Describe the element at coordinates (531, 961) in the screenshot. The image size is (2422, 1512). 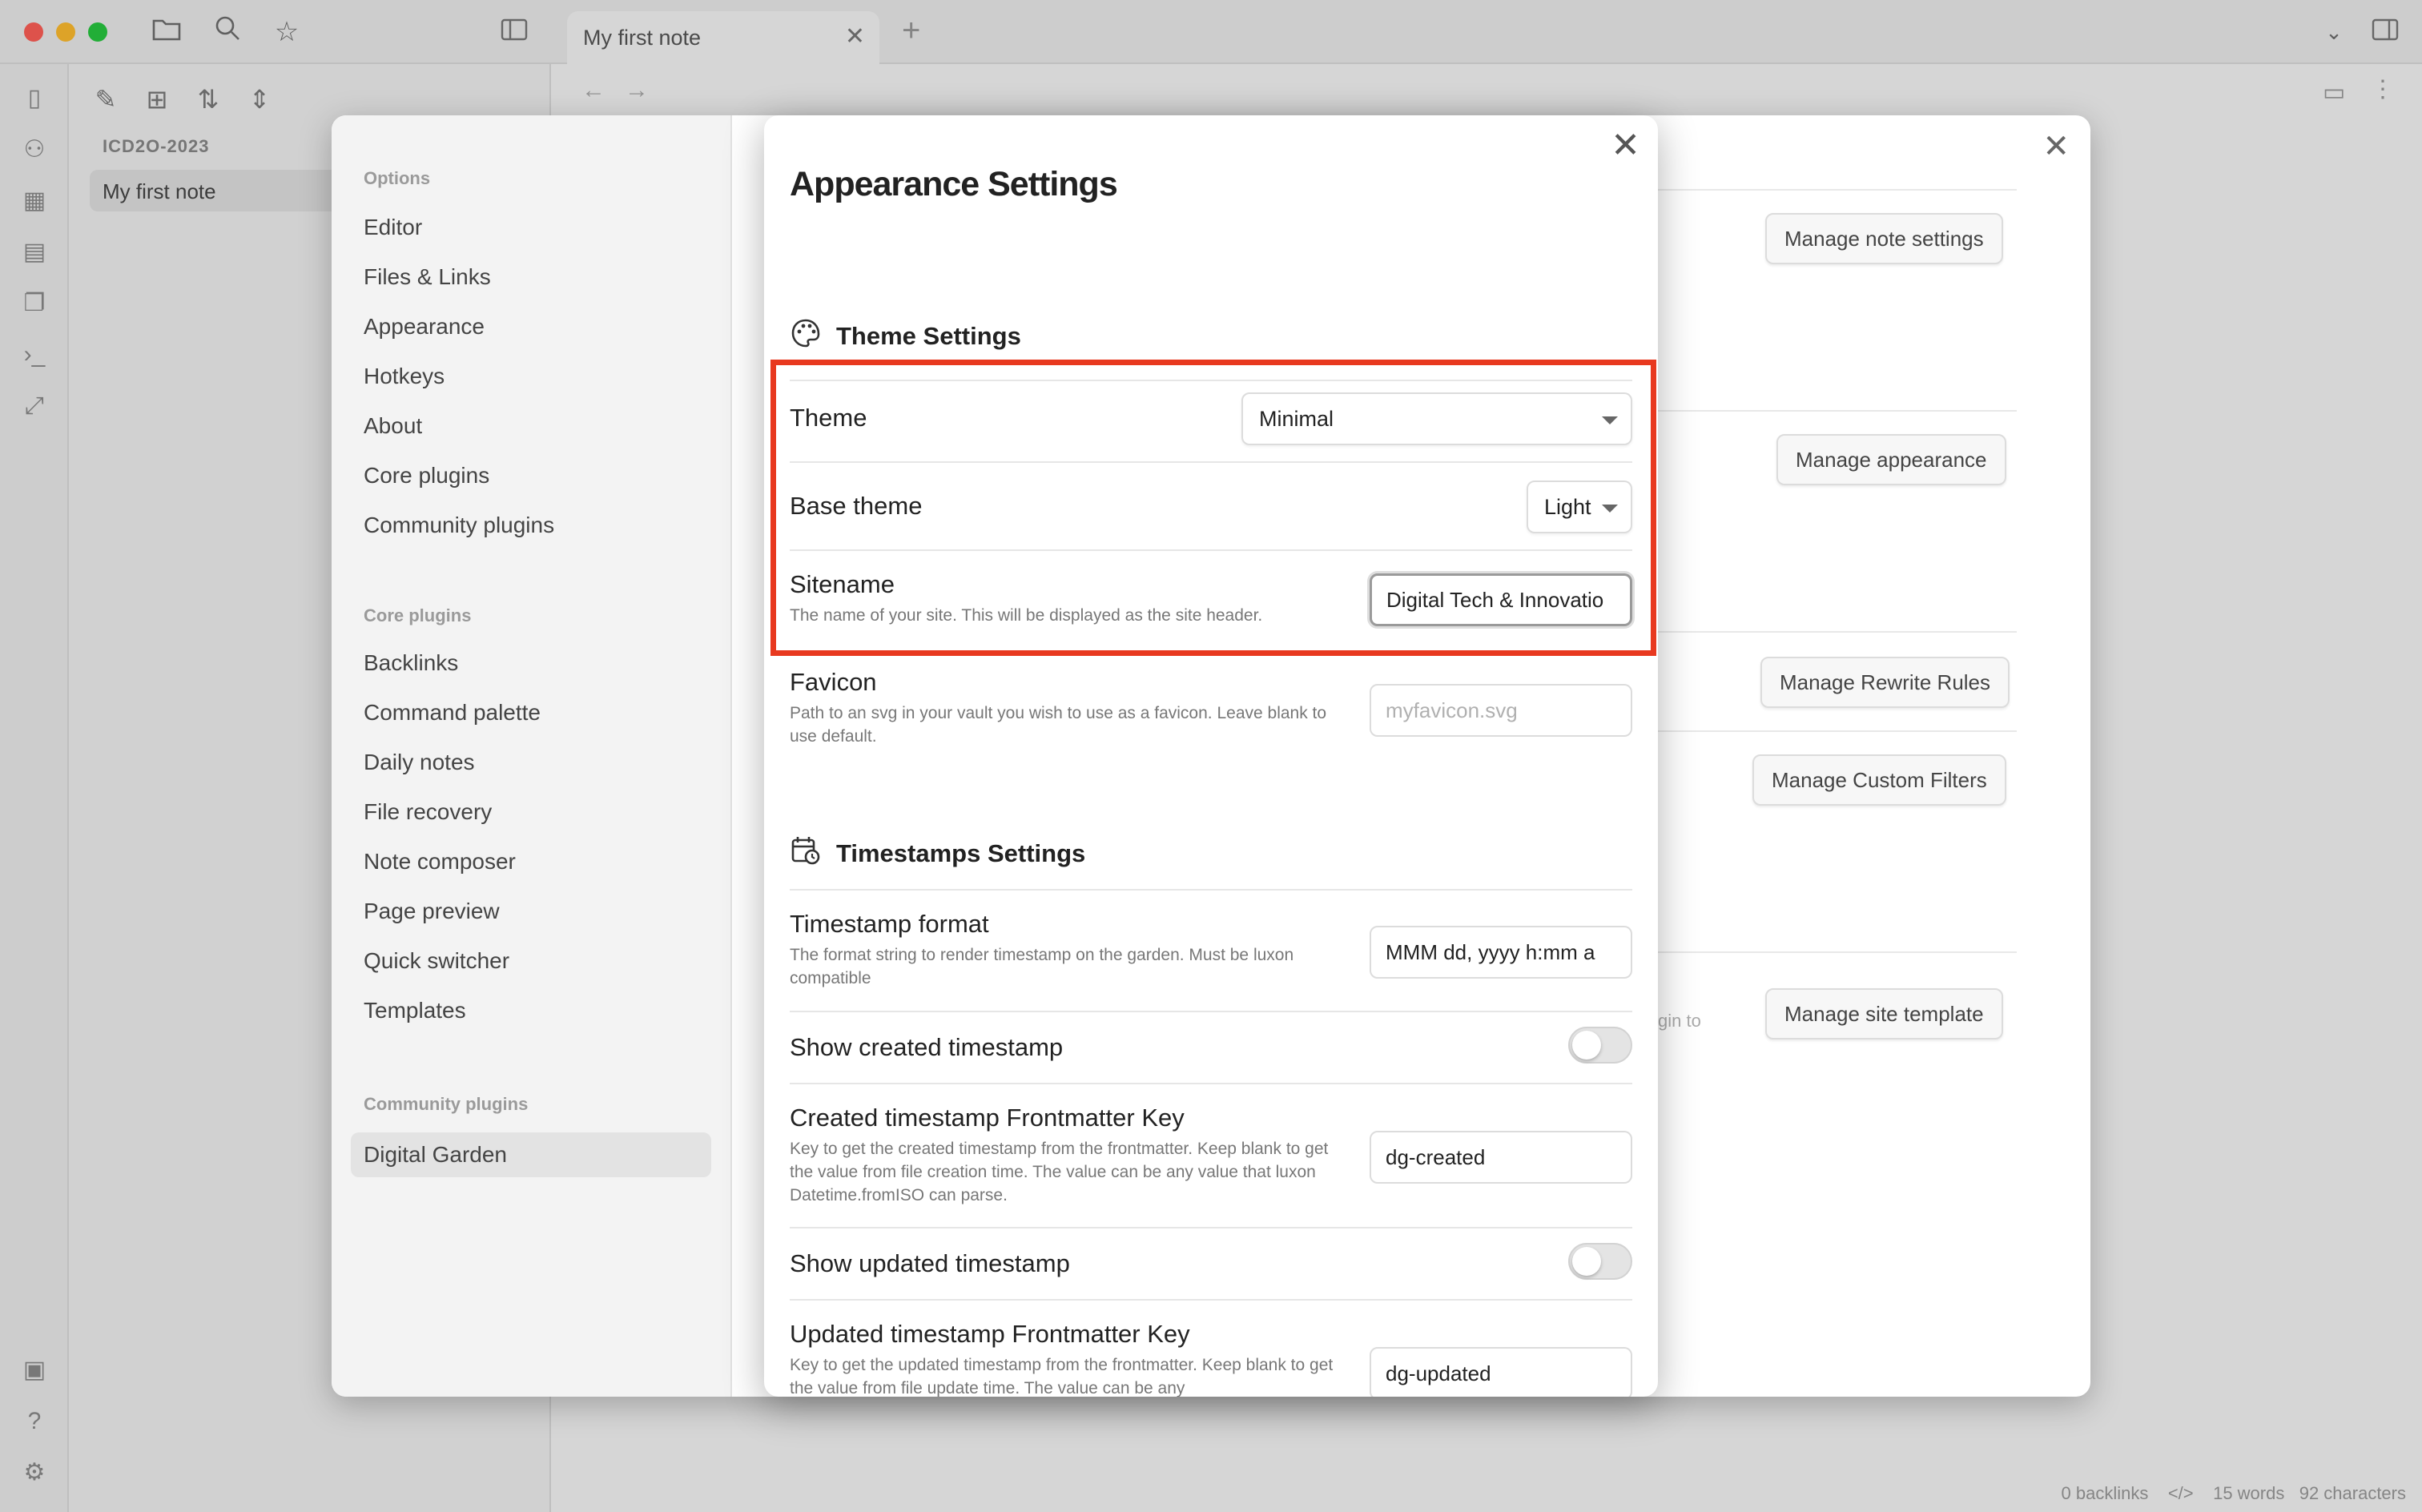
I see `sidebar-item-quick-switcher: Quick switcher` at that location.